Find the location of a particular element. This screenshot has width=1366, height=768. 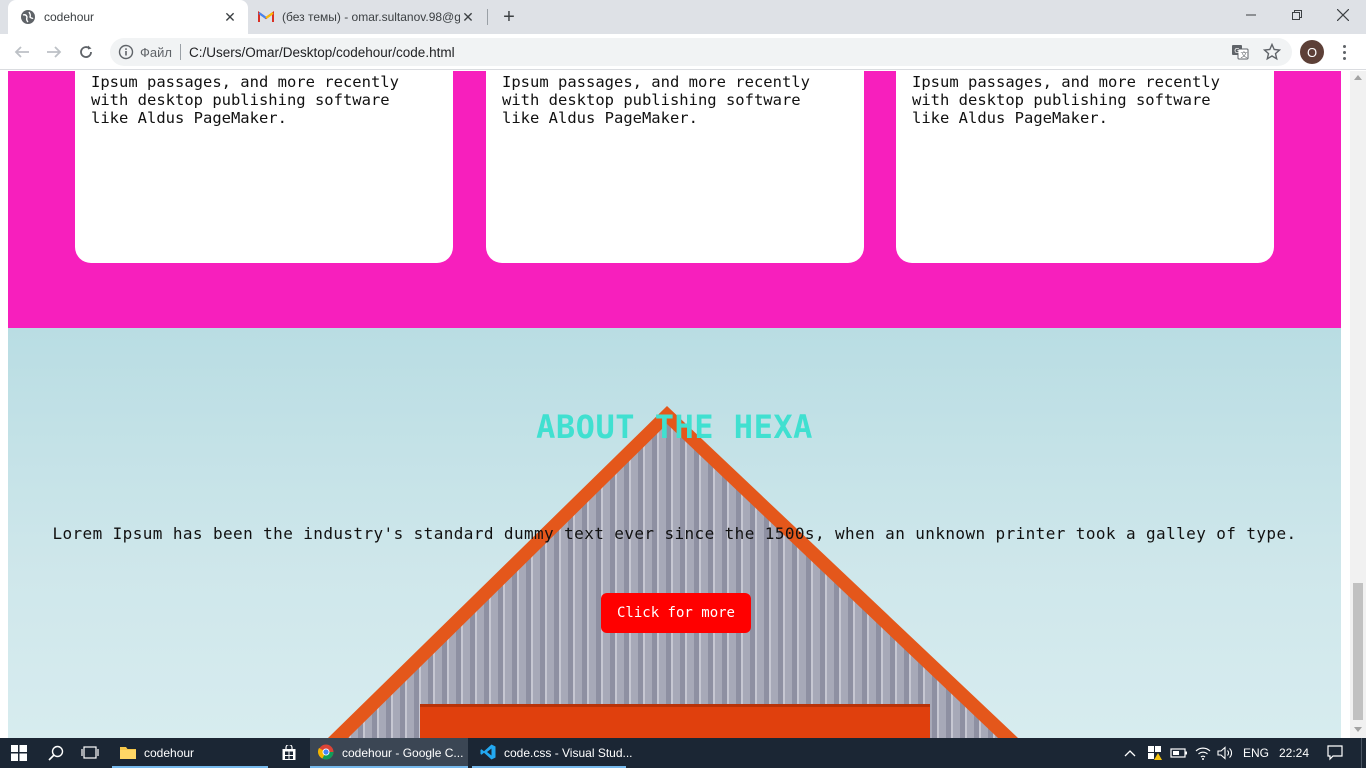

bookmark-star-icon is located at coordinates (1272, 52).